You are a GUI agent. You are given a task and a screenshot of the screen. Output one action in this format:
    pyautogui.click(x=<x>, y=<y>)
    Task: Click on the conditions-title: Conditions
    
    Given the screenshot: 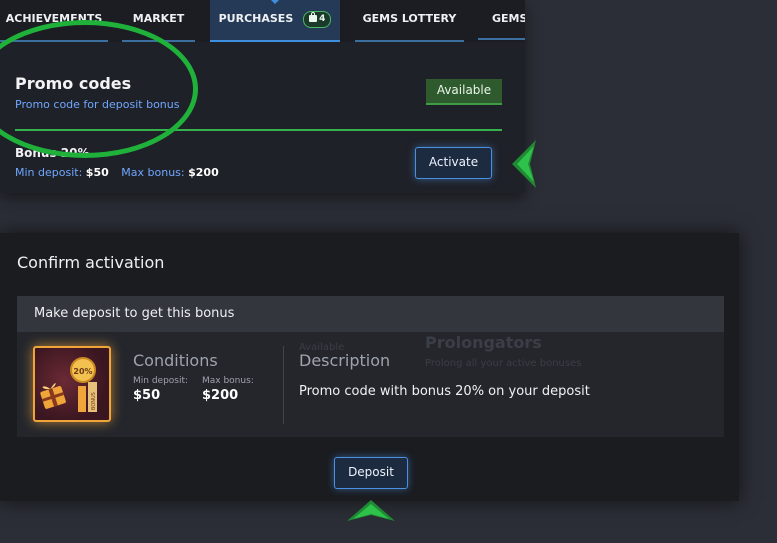 What is the action you would take?
    pyautogui.click(x=175, y=360)
    